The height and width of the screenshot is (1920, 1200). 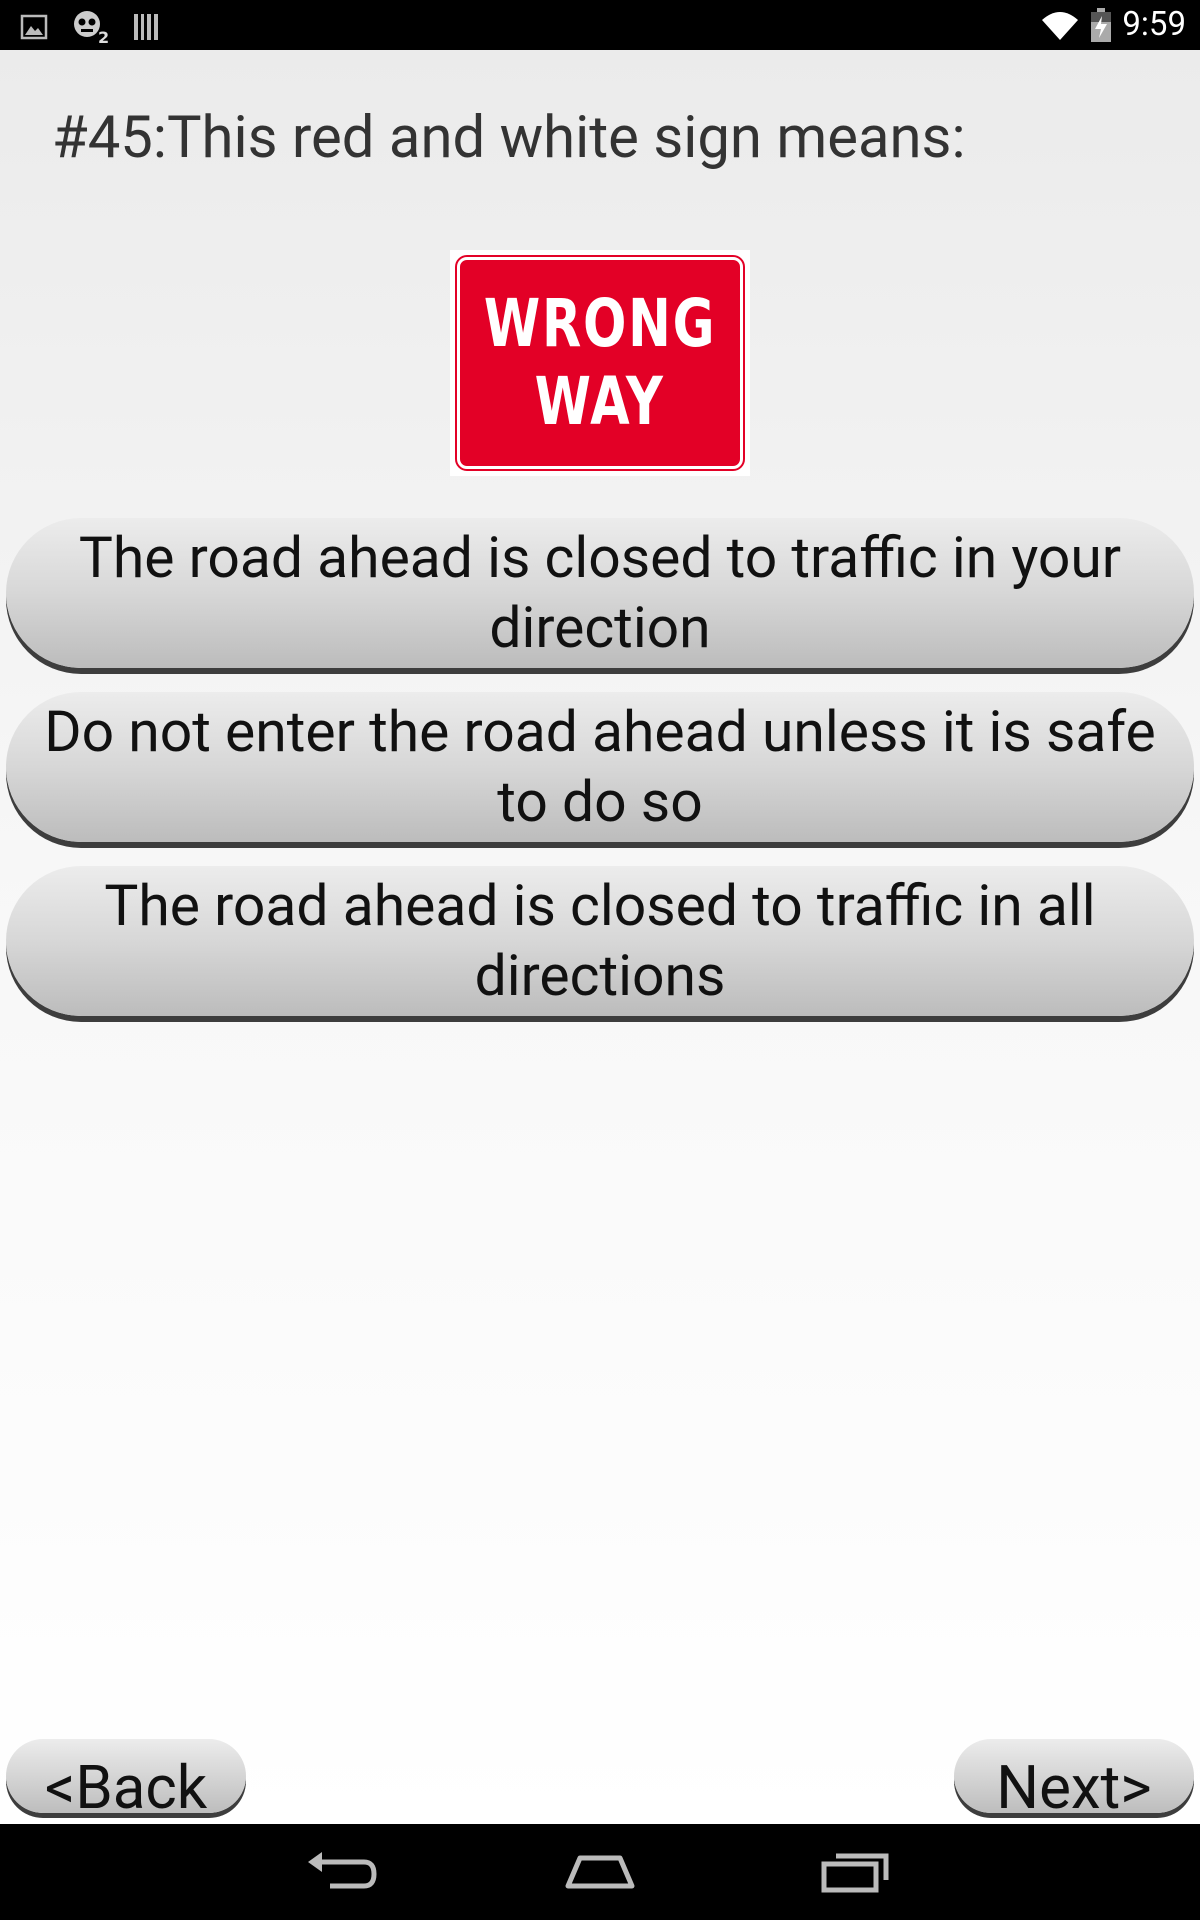 What do you see at coordinates (600, 401) in the screenshot?
I see `sign-line-2: WAY` at bounding box center [600, 401].